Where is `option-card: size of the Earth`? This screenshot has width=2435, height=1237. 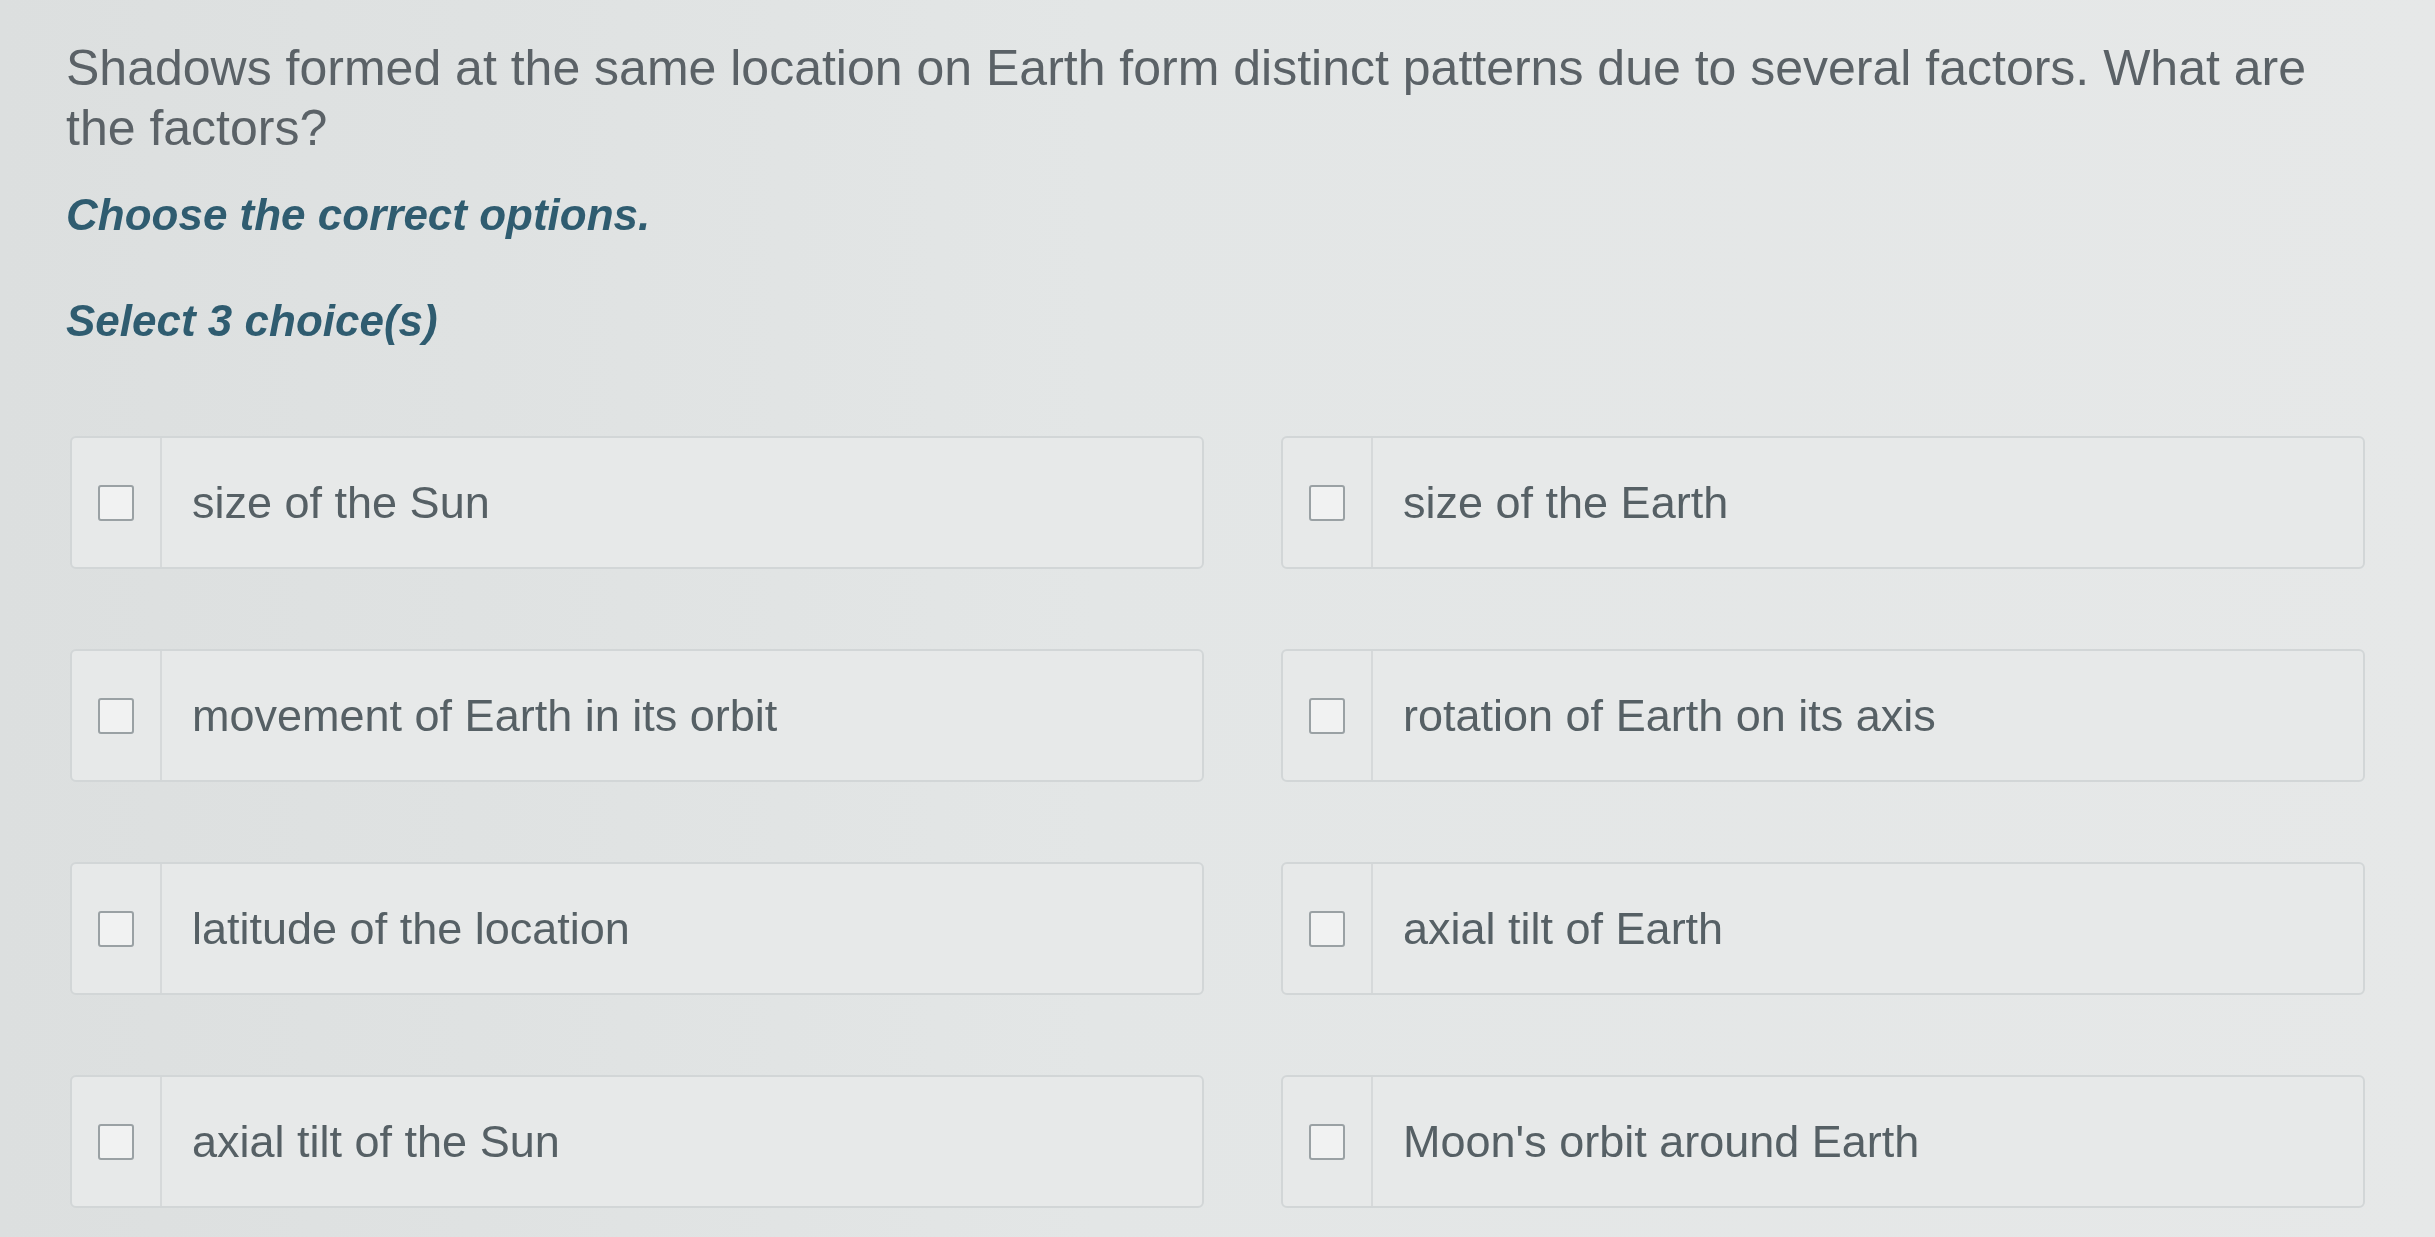
option-card: size of the Earth is located at coordinates (1823, 502).